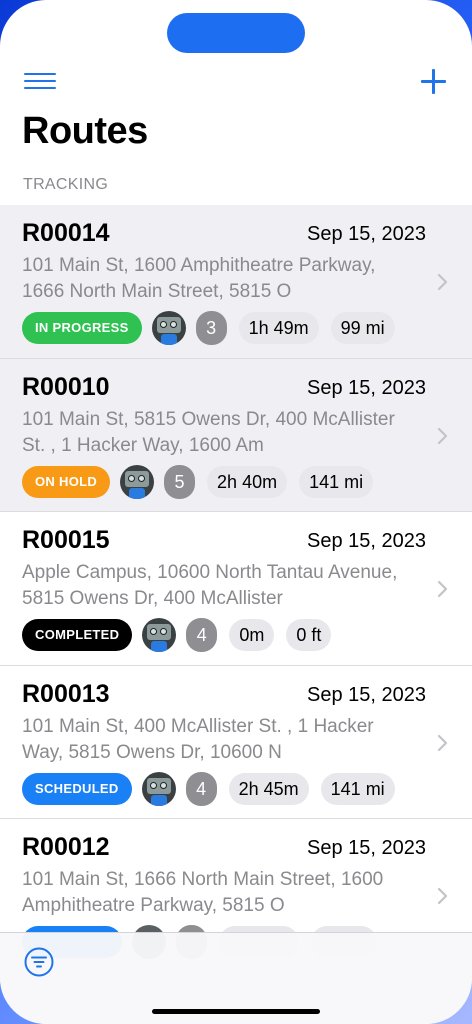 This screenshot has width=472, height=1024. Describe the element at coordinates (247, 481) in the screenshot. I see `duration-pill: 2h 40m` at that location.